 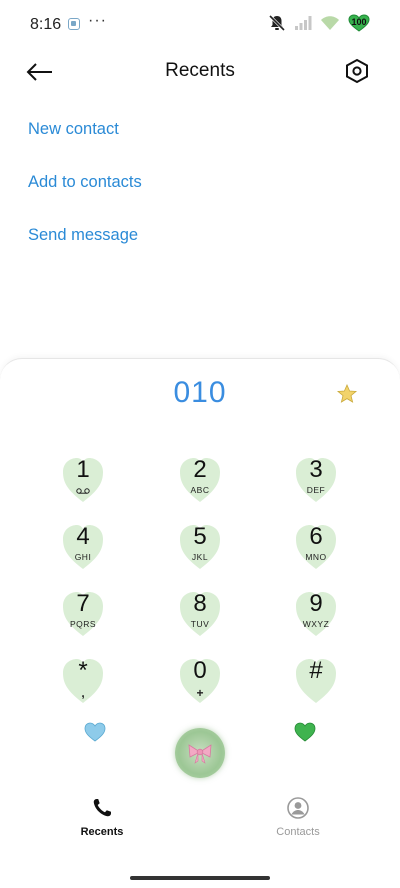 I want to click on bow-icon, so click(x=200, y=754).